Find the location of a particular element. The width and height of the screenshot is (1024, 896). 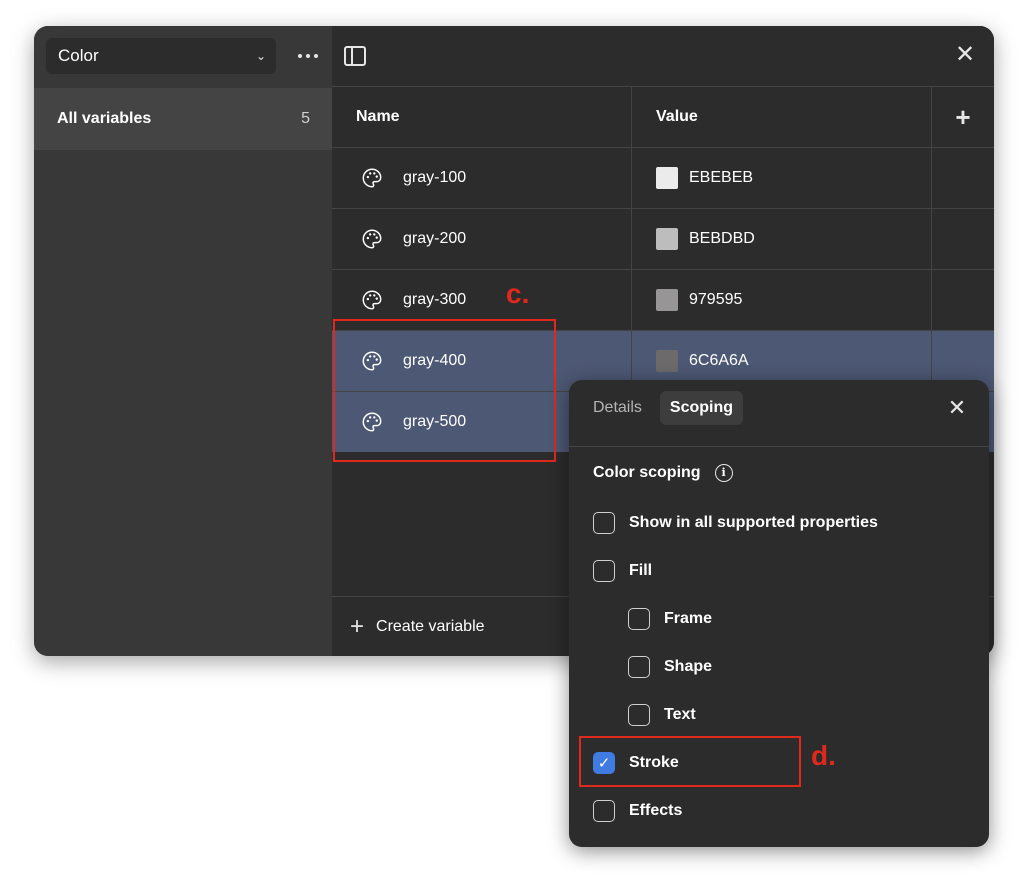

add-mode-button: + is located at coordinates (963, 117).